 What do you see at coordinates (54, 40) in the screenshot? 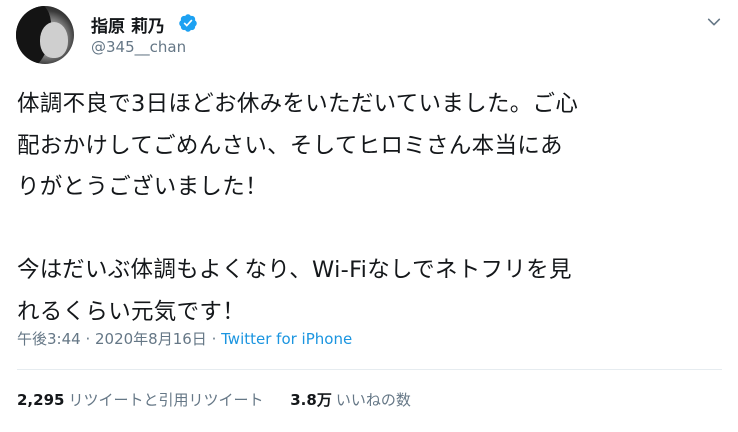
I see `avatar-face` at bounding box center [54, 40].